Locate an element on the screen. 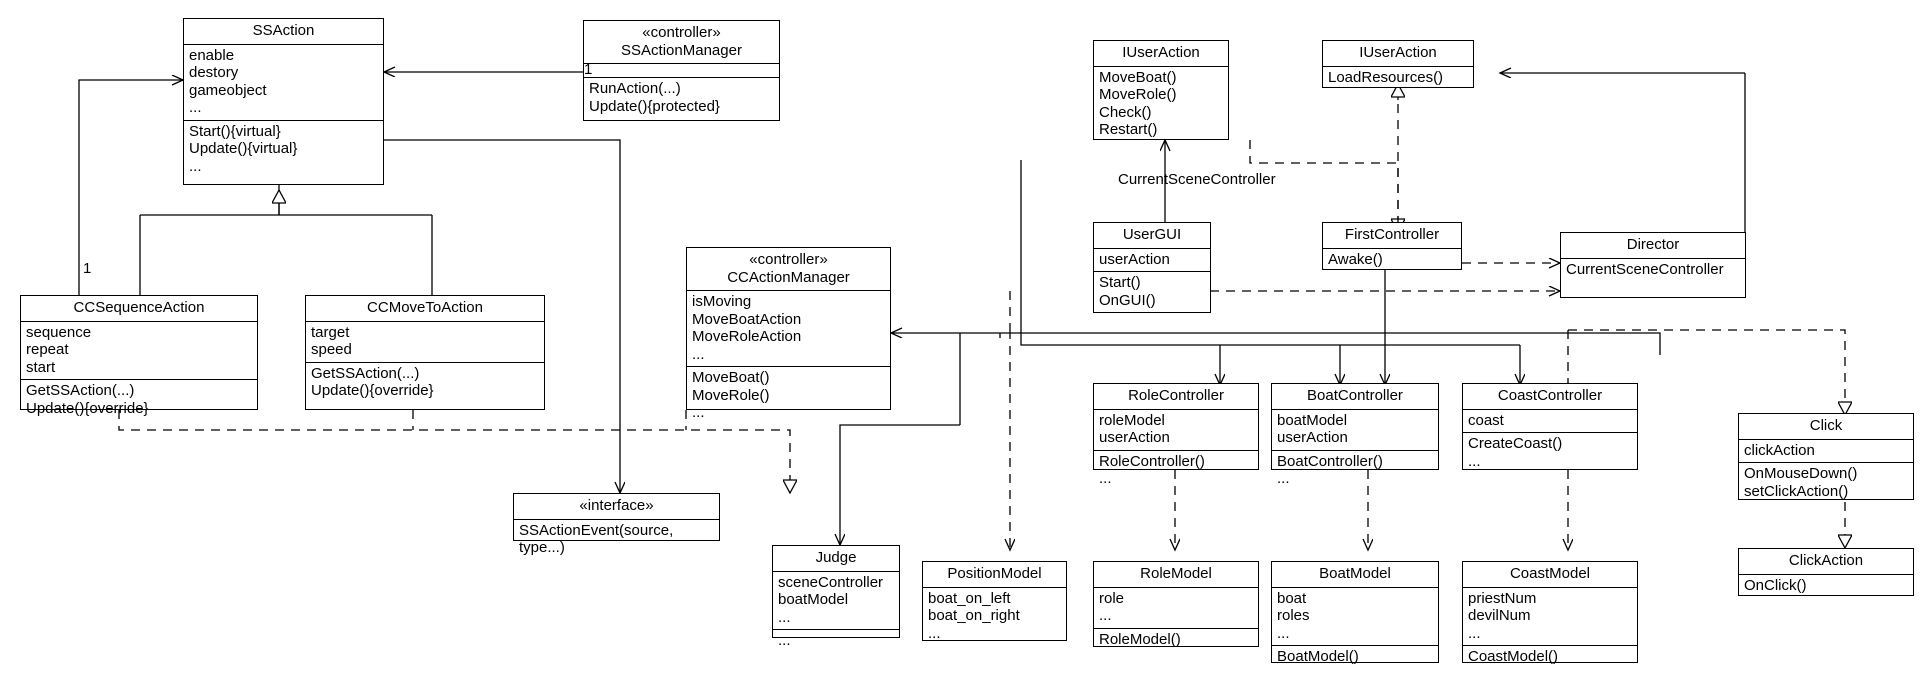  attribute: boatModel is located at coordinates (813, 599).